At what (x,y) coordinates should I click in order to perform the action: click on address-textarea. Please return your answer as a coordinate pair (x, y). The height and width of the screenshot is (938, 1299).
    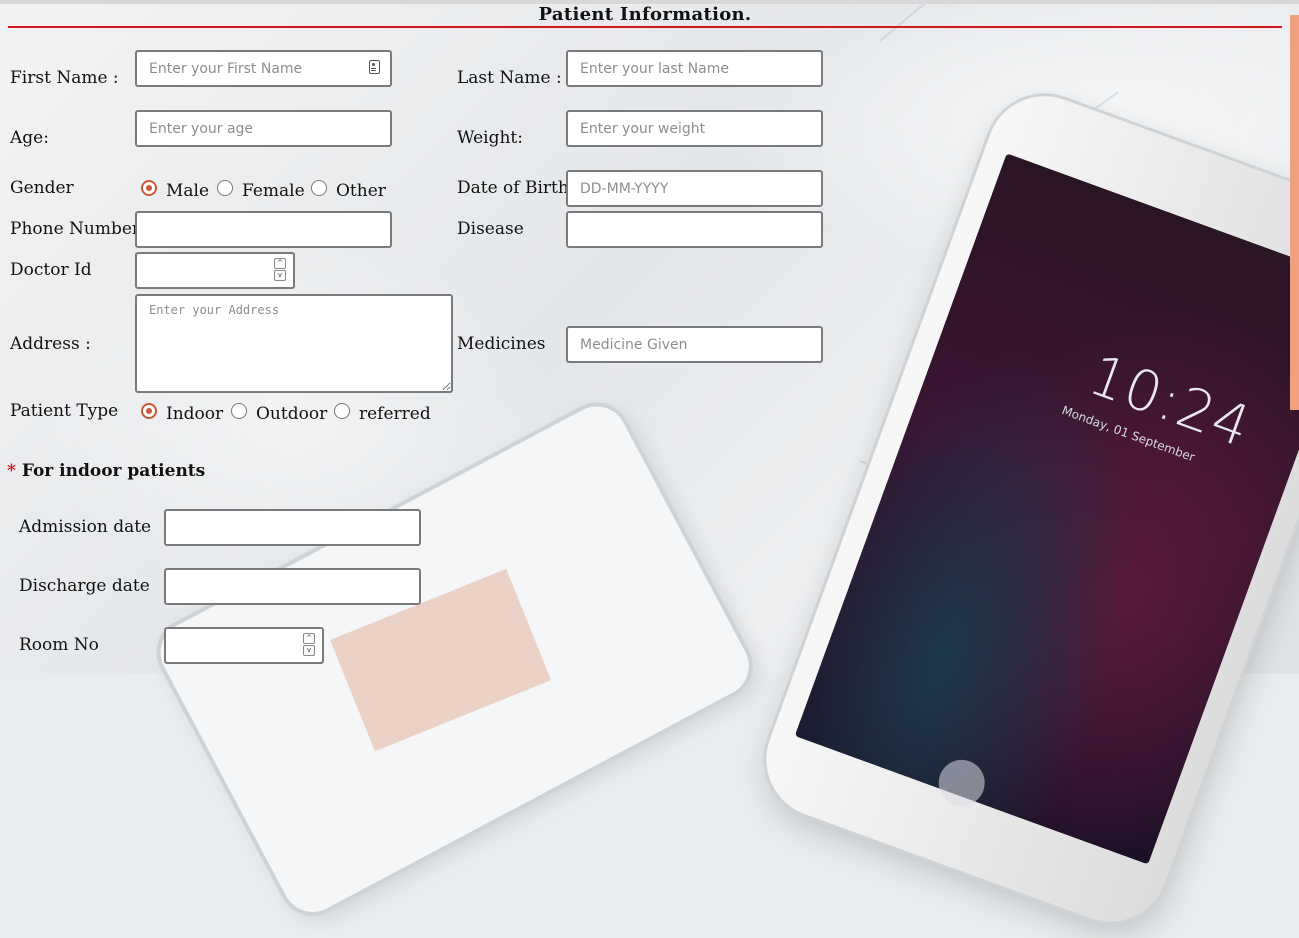
    Looking at the image, I should click on (294, 343).